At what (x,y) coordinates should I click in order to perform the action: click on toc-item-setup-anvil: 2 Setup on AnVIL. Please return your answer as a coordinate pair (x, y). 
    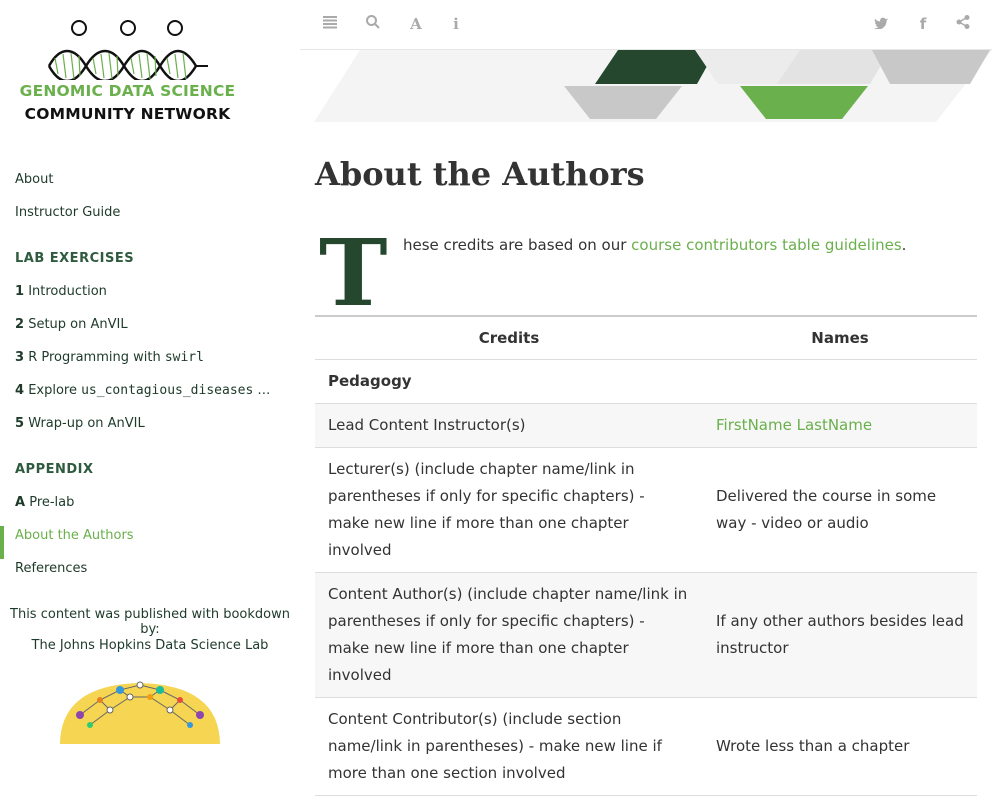
    Looking at the image, I should click on (141, 331).